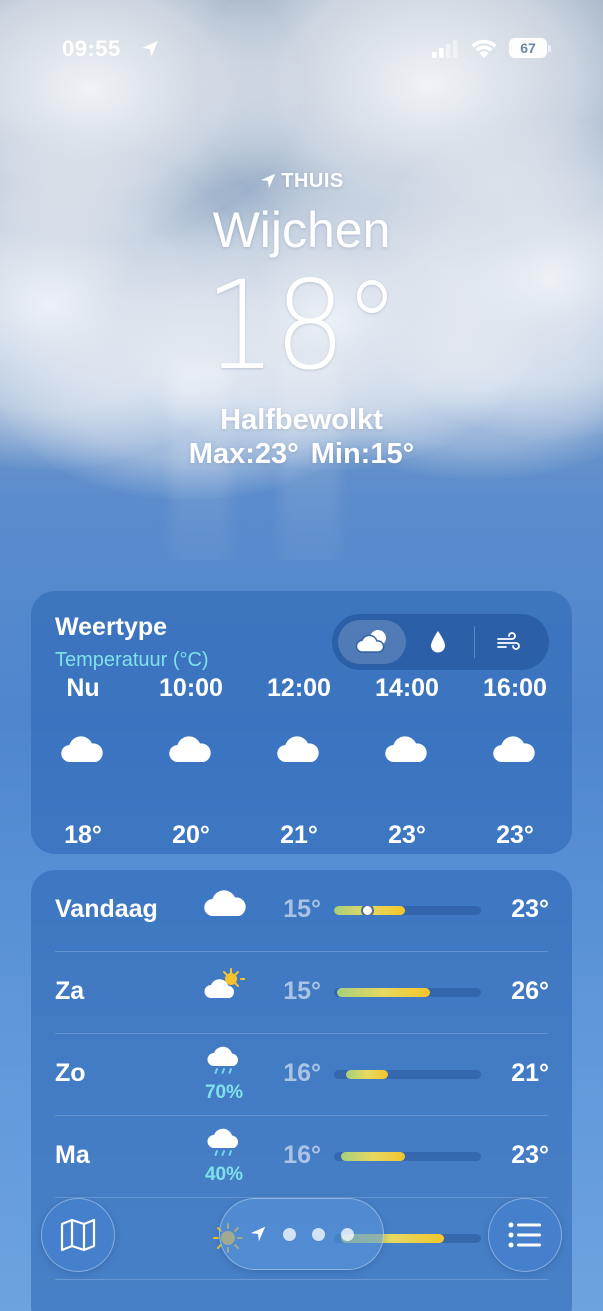 This screenshot has width=603, height=1311. Describe the element at coordinates (299, 835) in the screenshot. I see `hour-temperature: 21°` at that location.